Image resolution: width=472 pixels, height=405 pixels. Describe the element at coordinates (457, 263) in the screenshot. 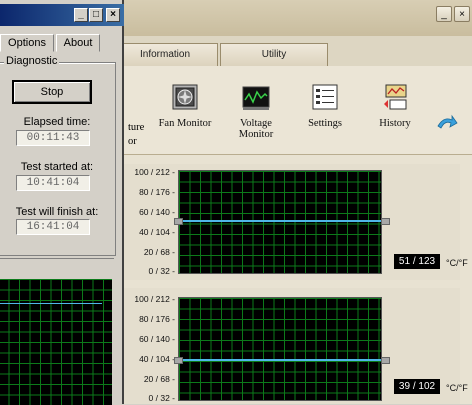

I see `chart1-unit: °C/°F` at that location.